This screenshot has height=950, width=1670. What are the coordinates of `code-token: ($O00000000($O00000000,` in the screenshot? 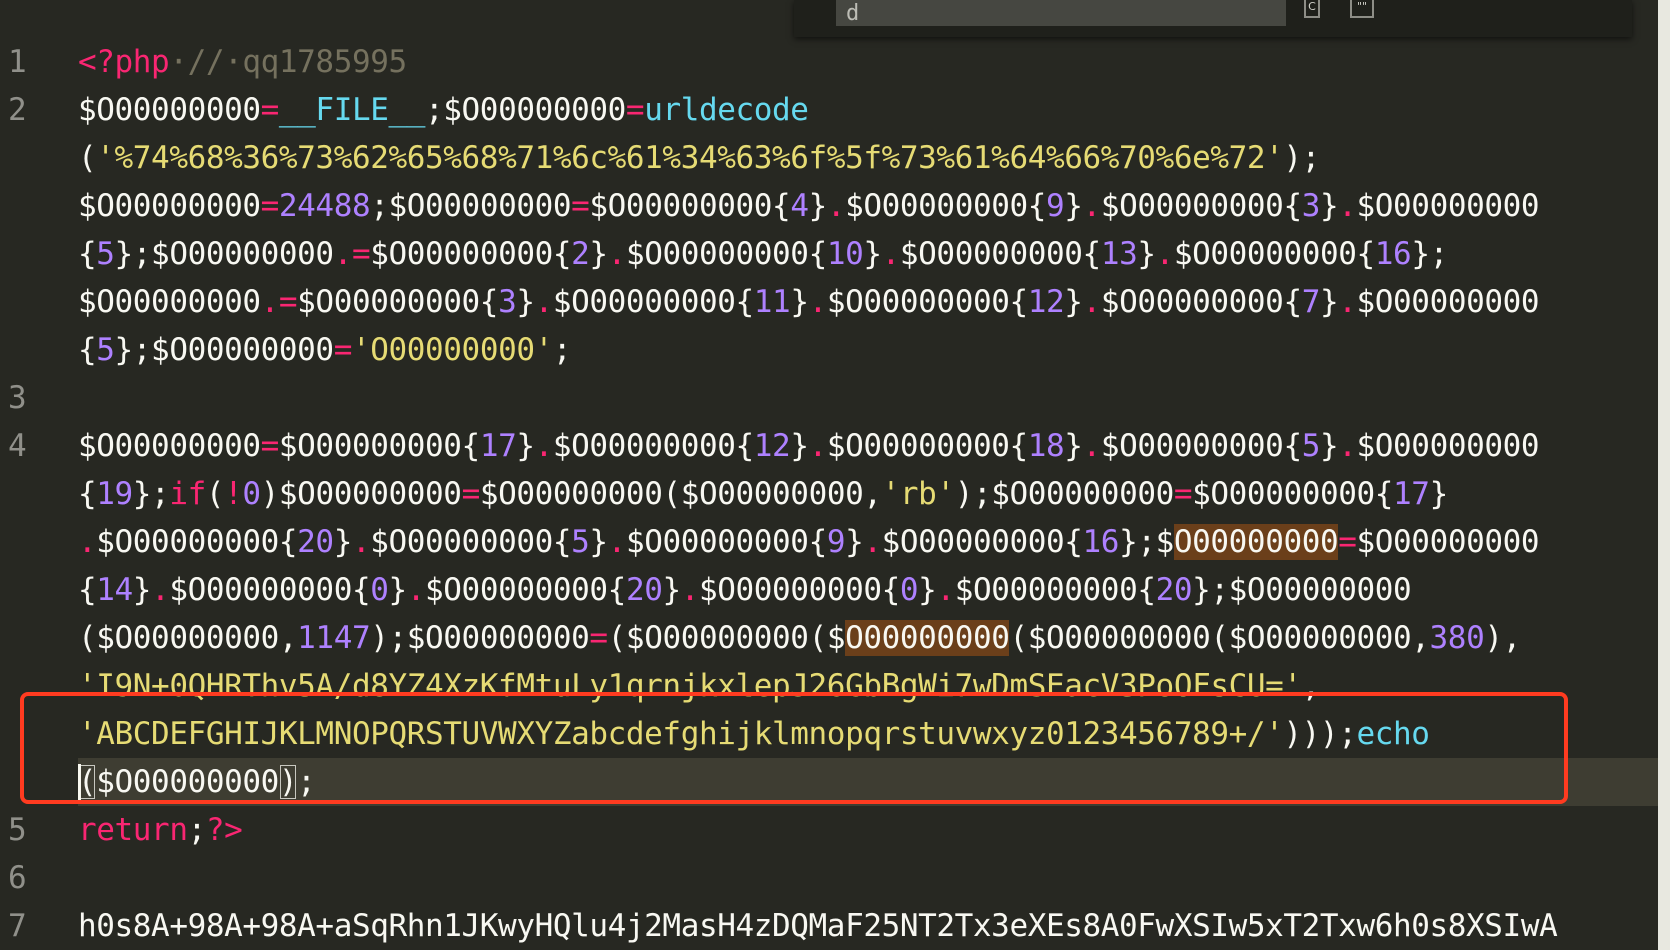 It's located at (1219, 638).